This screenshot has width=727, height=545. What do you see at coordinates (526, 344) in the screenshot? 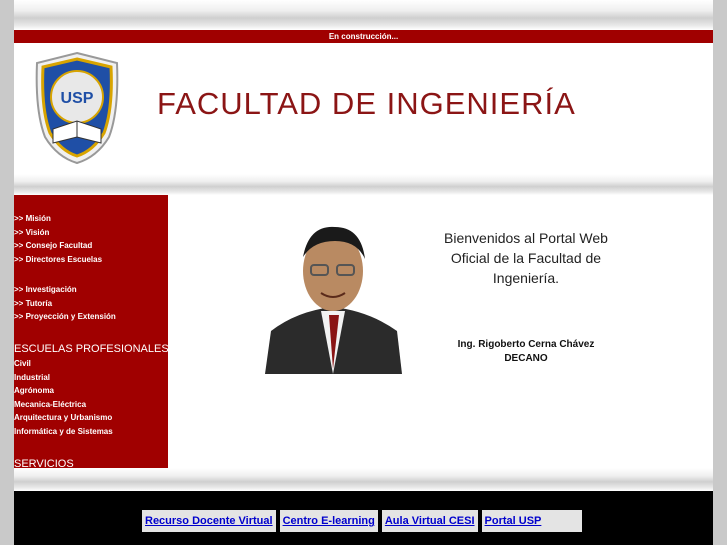
I see `dean-name: Ing. Rigoberto Cerna Chávez` at bounding box center [526, 344].